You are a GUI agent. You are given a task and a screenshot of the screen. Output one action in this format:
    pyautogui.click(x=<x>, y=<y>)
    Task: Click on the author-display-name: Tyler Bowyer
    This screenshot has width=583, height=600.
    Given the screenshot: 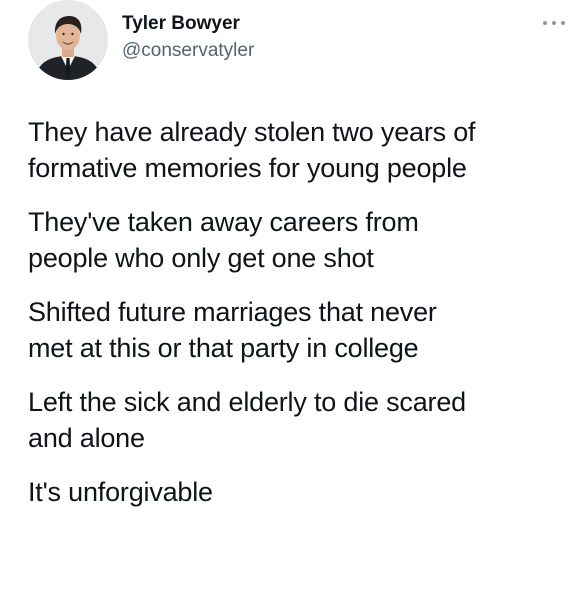 What is the action you would take?
    pyautogui.click(x=188, y=24)
    